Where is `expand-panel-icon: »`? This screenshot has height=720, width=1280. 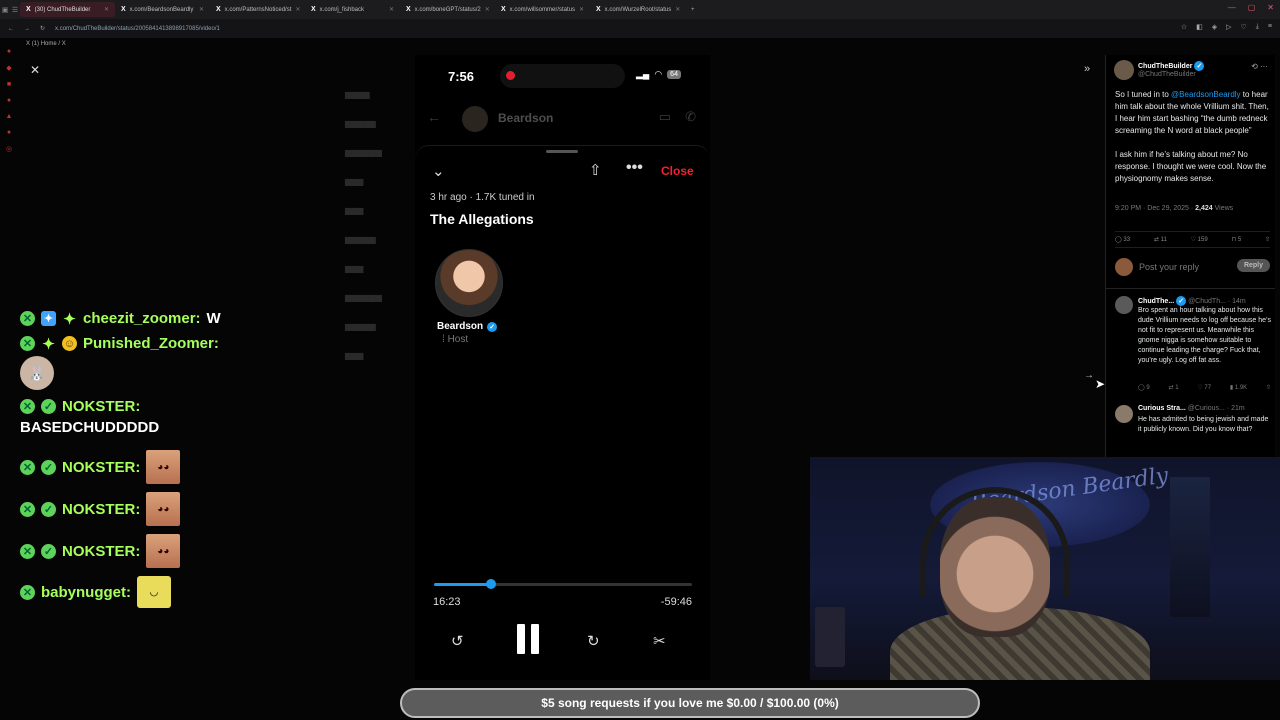
expand-panel-icon: » is located at coordinates (1087, 69).